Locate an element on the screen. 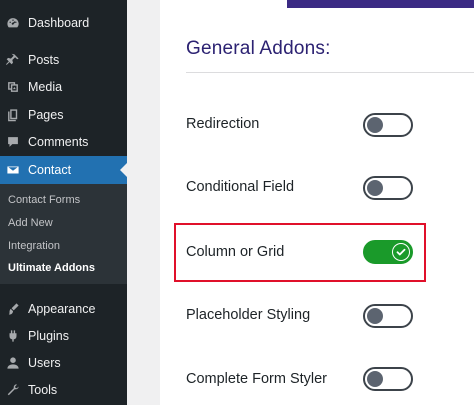 The height and width of the screenshot is (405, 474). pin-icon is located at coordinates (13, 60).